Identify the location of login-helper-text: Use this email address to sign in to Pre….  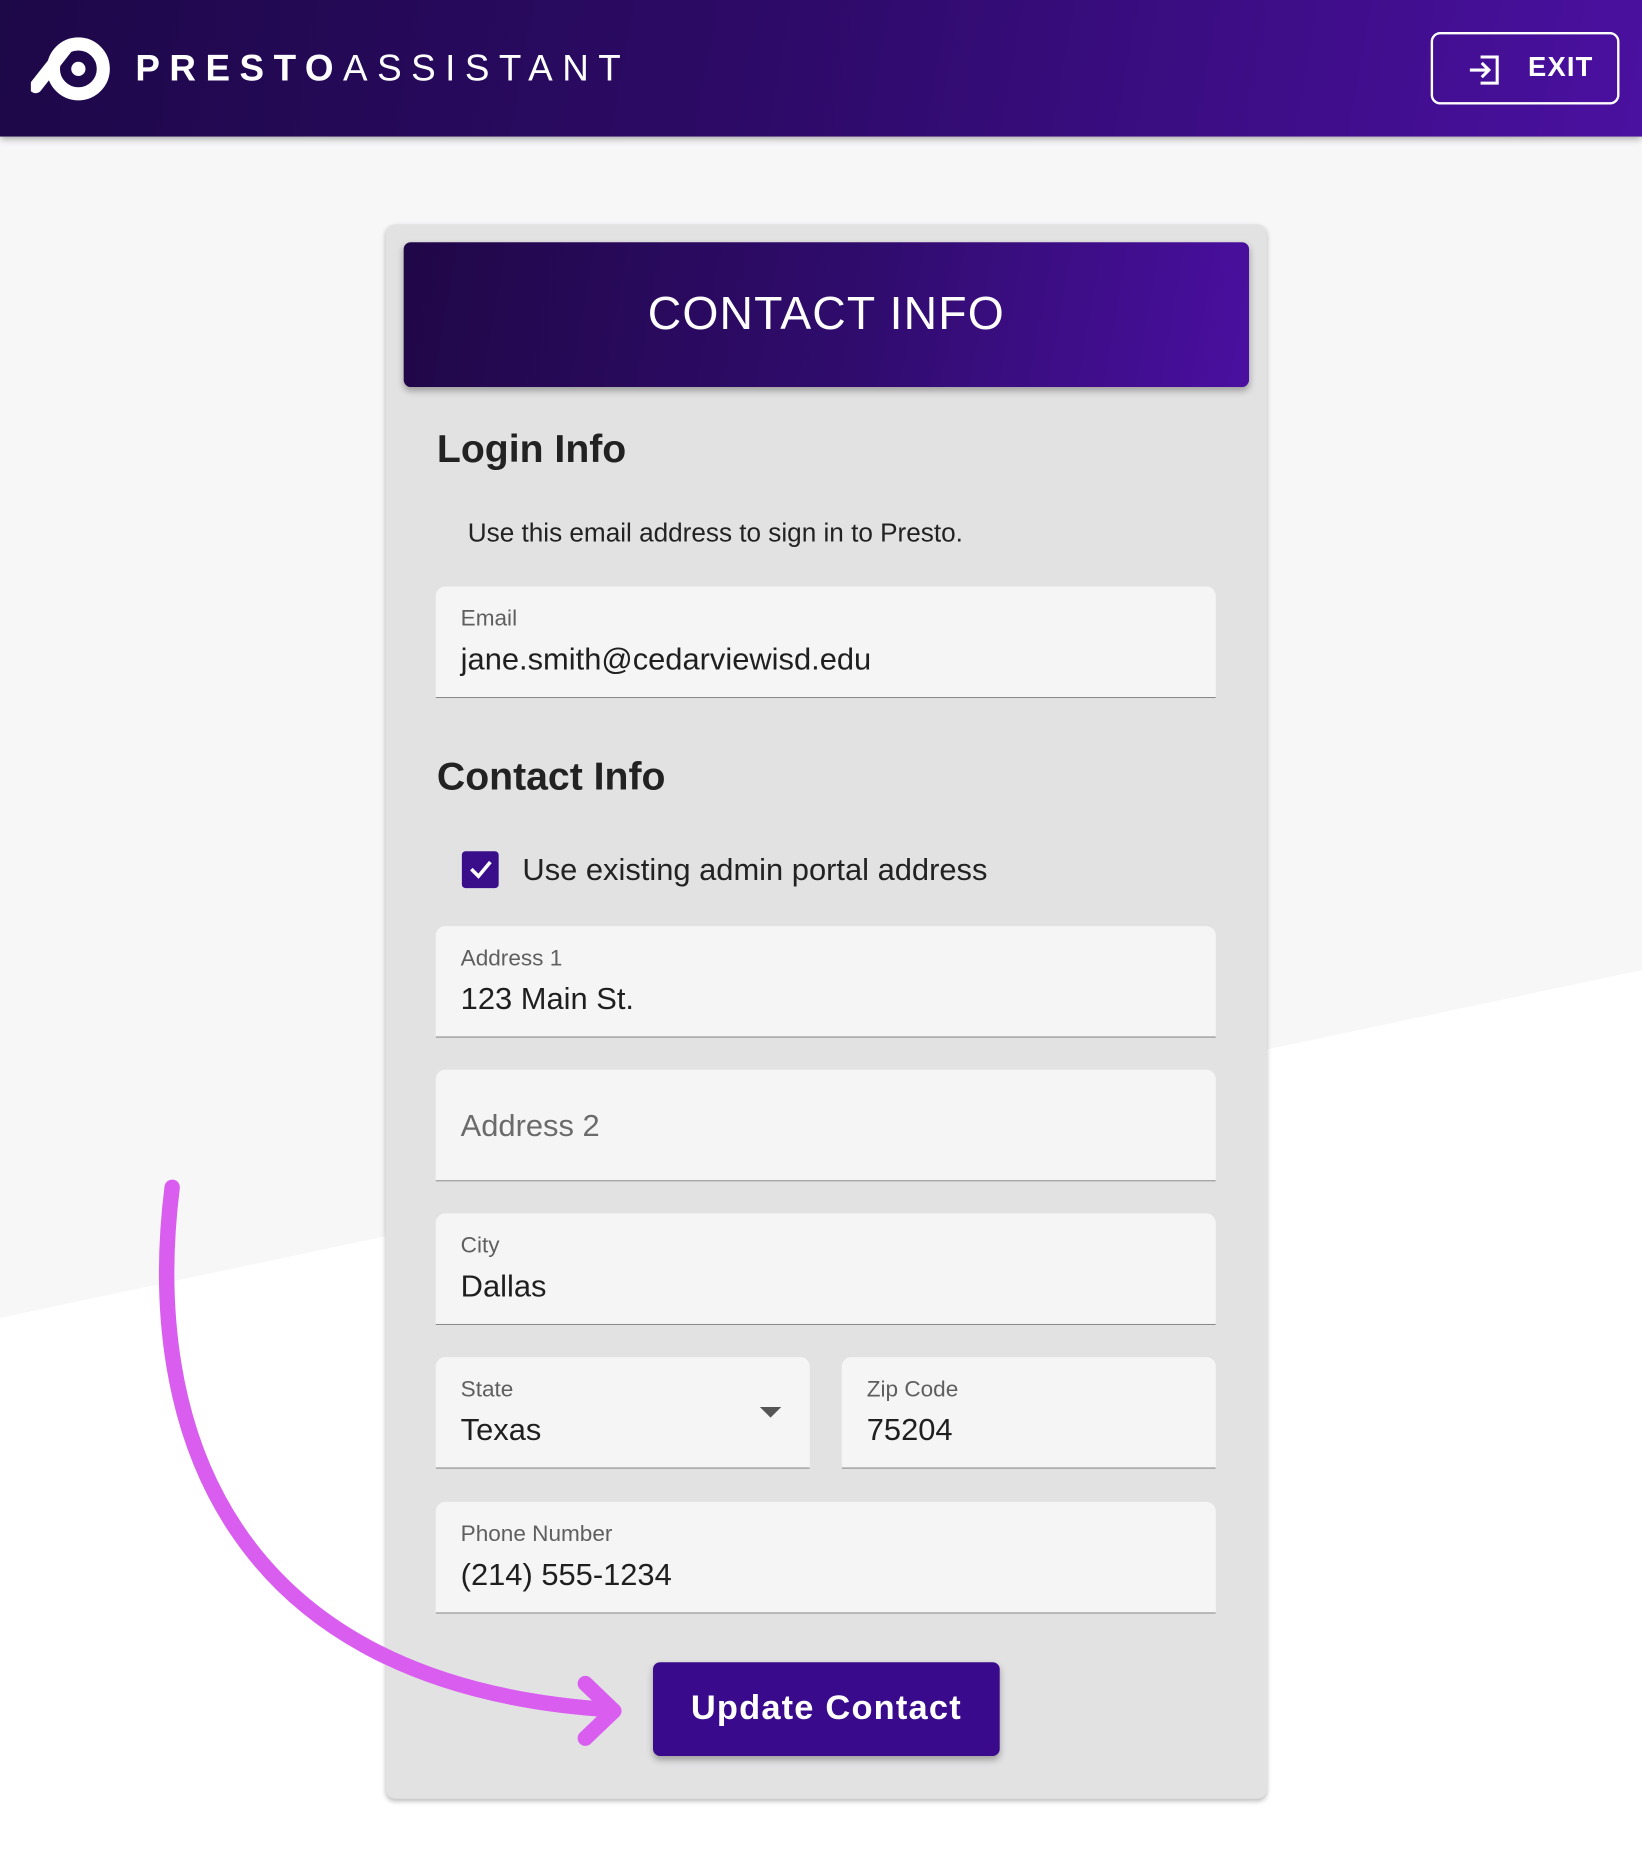
(715, 532).